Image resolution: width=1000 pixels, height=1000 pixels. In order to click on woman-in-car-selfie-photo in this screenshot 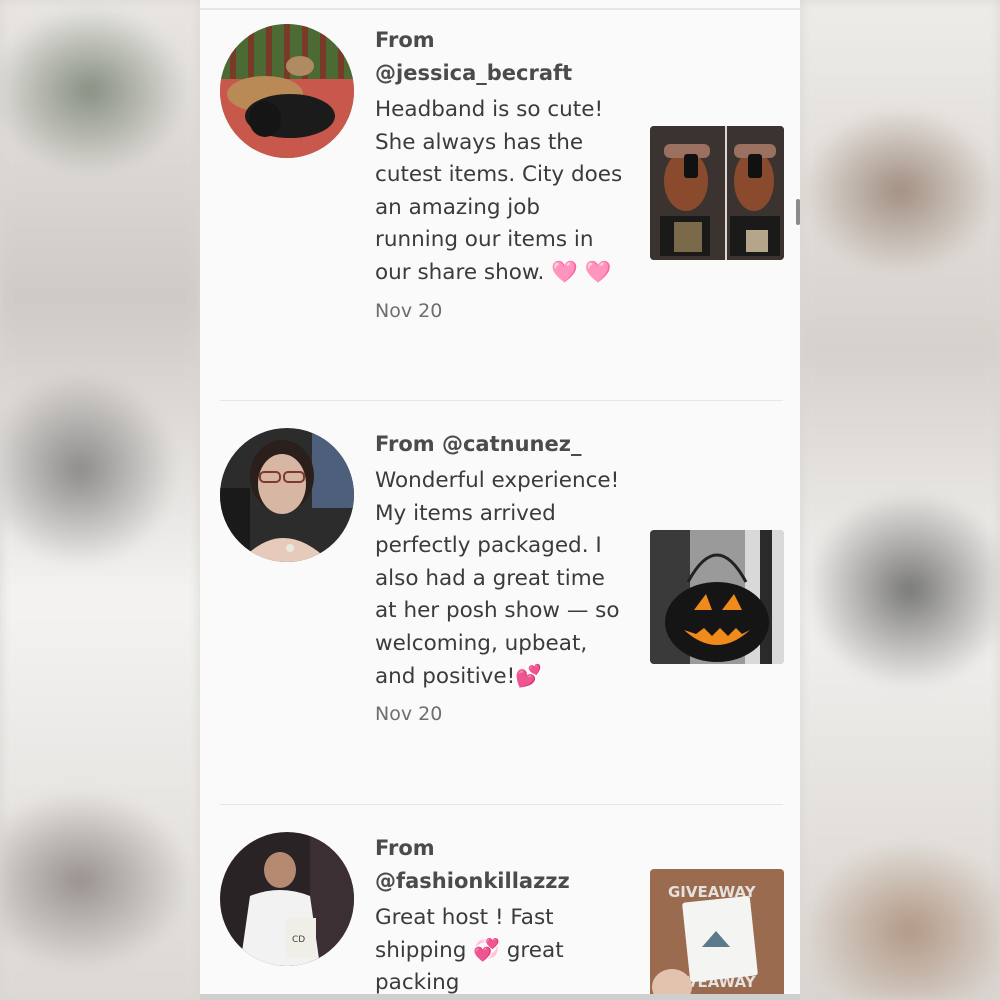, I will do `click(287, 495)`.